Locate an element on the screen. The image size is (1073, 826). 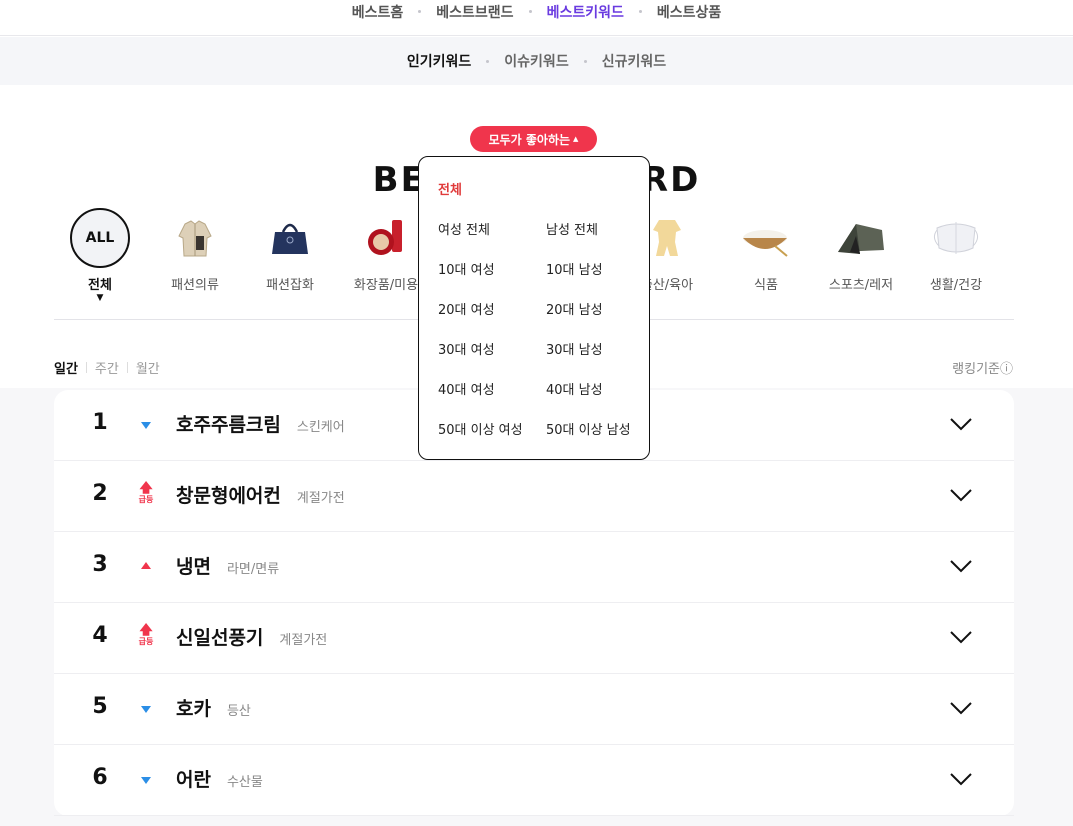
face-mask-icon is located at coordinates (956, 238).